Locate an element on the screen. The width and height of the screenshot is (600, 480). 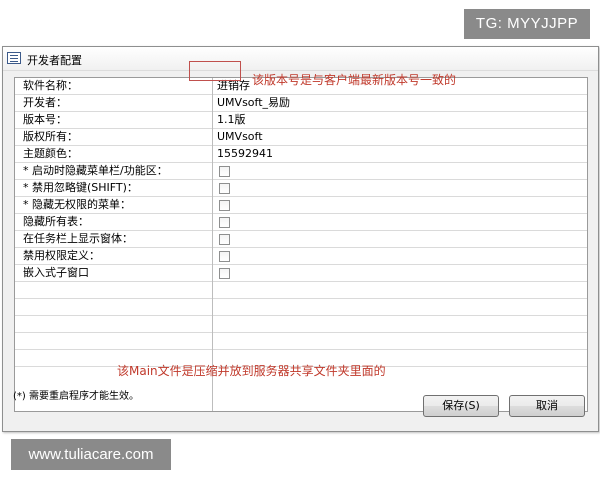
hide-all-tables-checkbox is located at coordinates (224, 222).